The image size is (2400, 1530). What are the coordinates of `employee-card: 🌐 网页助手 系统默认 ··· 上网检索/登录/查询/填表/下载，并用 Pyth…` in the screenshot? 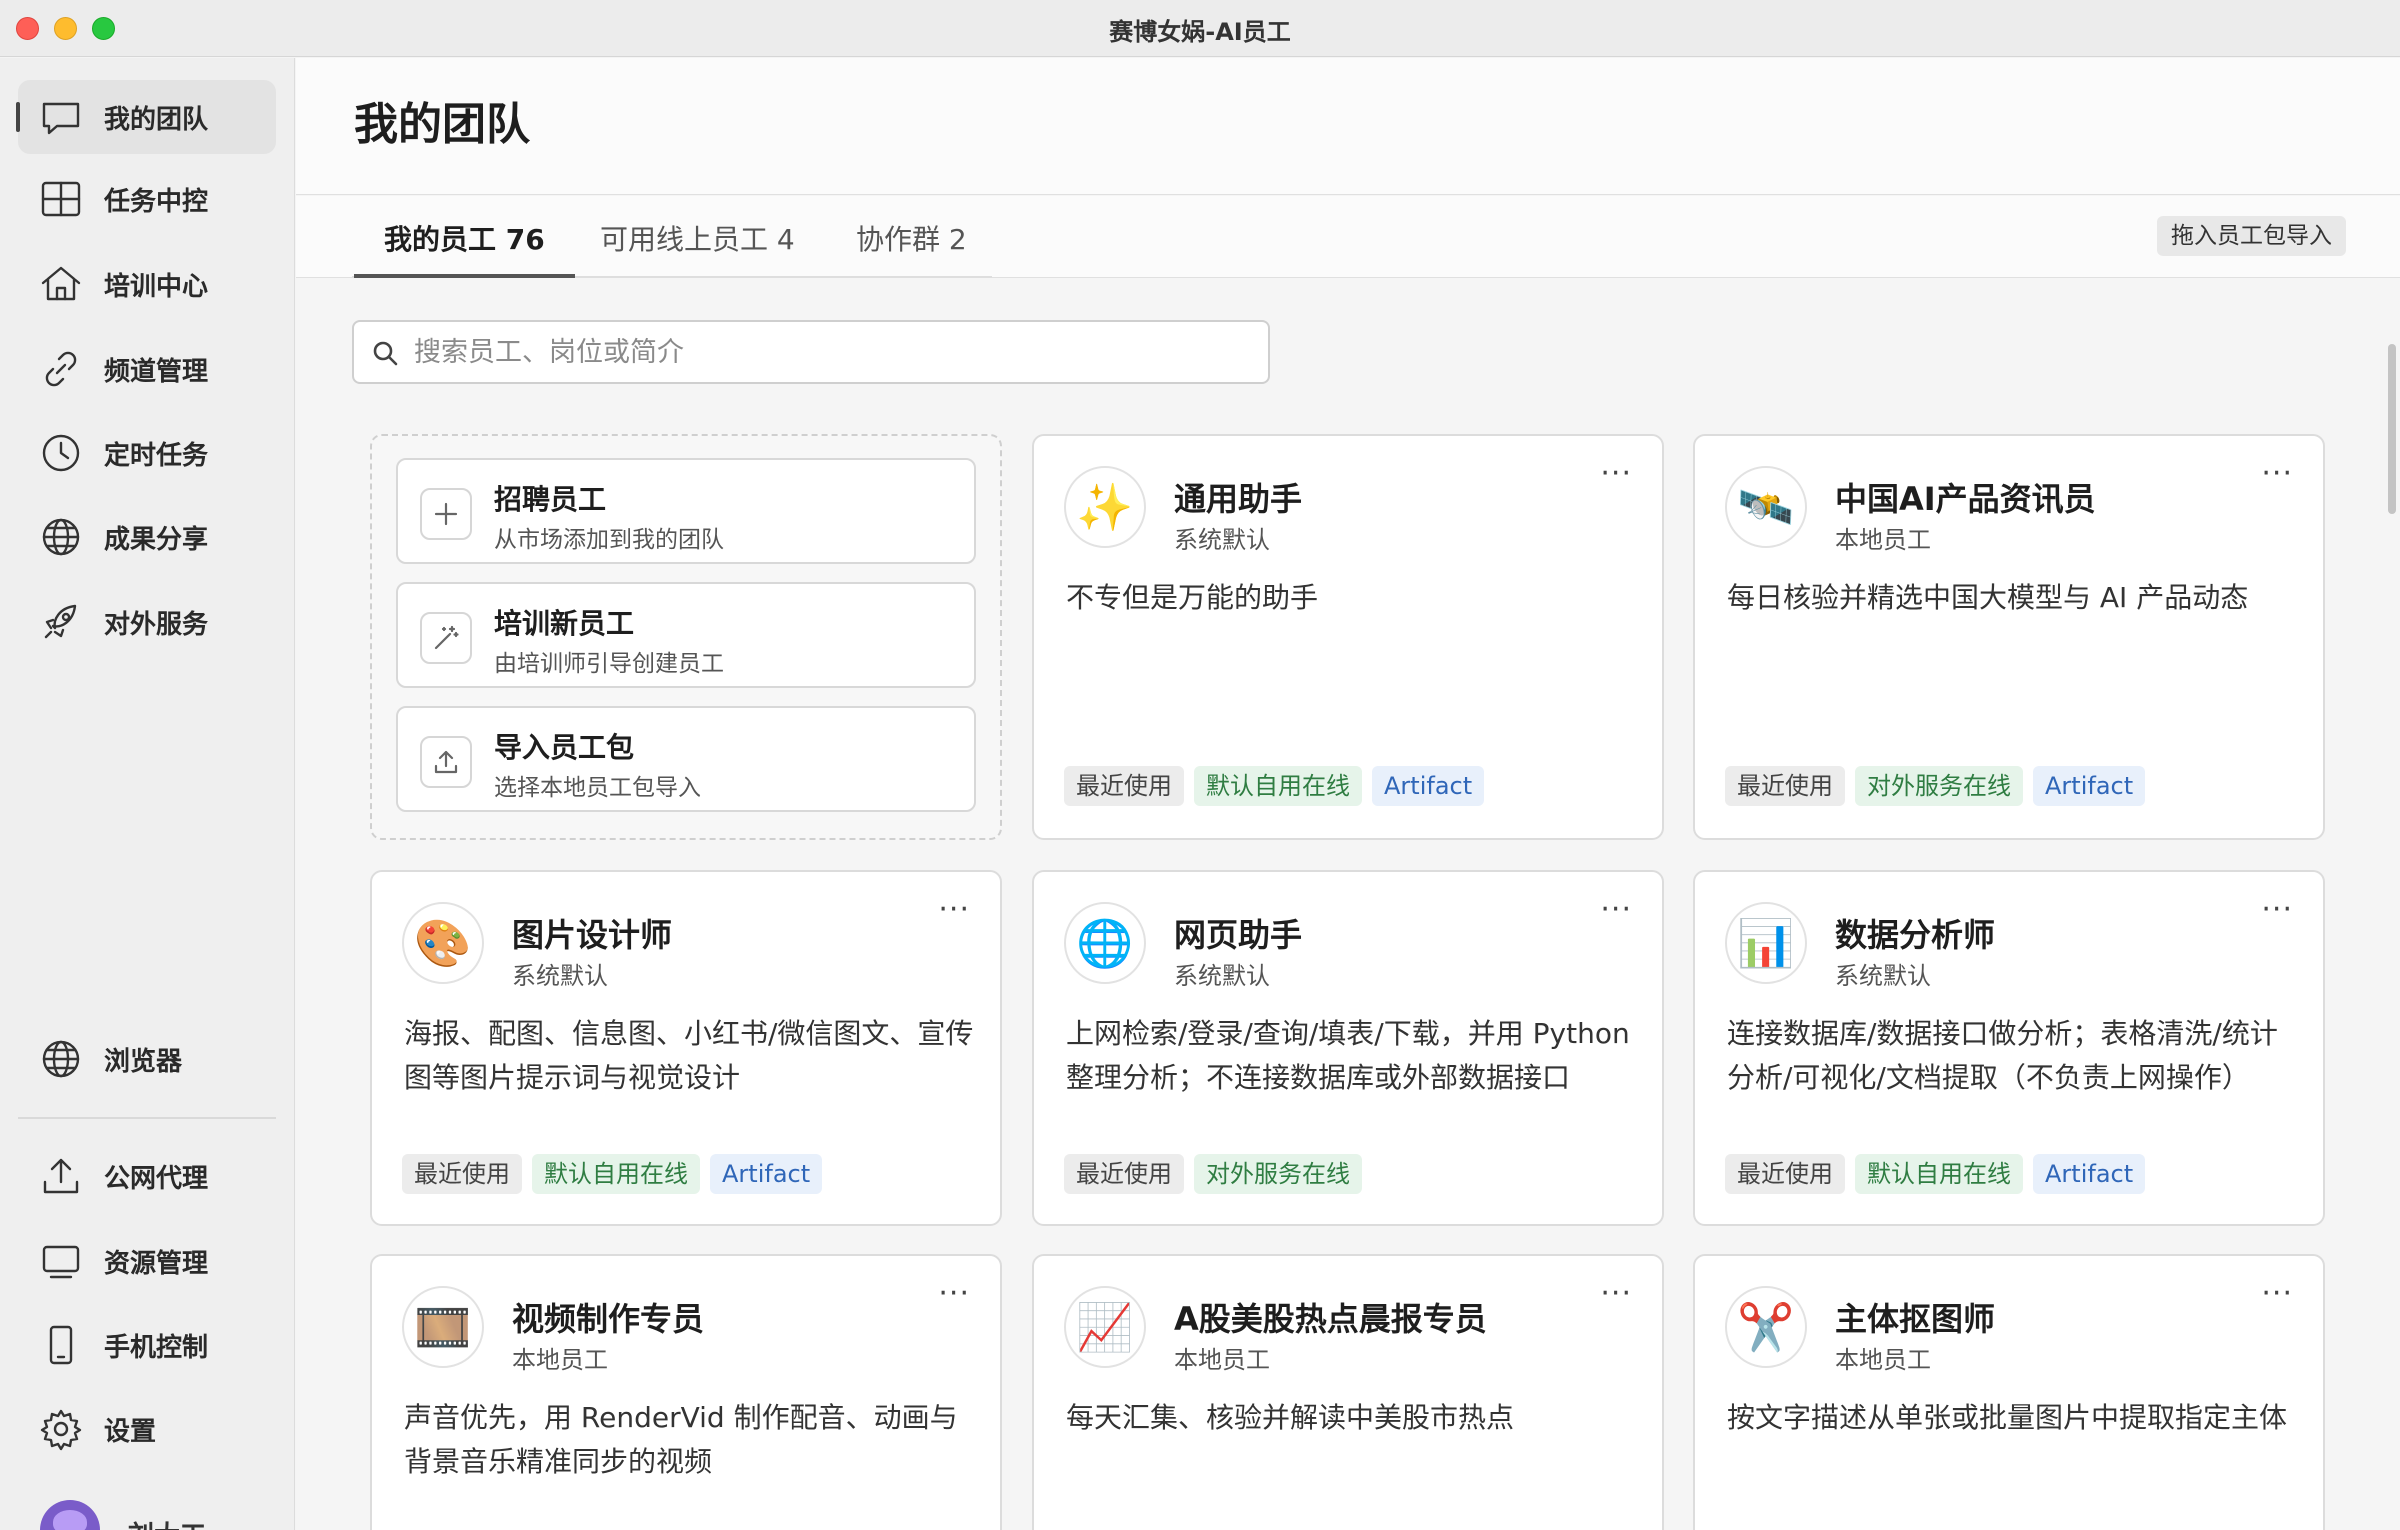 It's located at (1348, 1048).